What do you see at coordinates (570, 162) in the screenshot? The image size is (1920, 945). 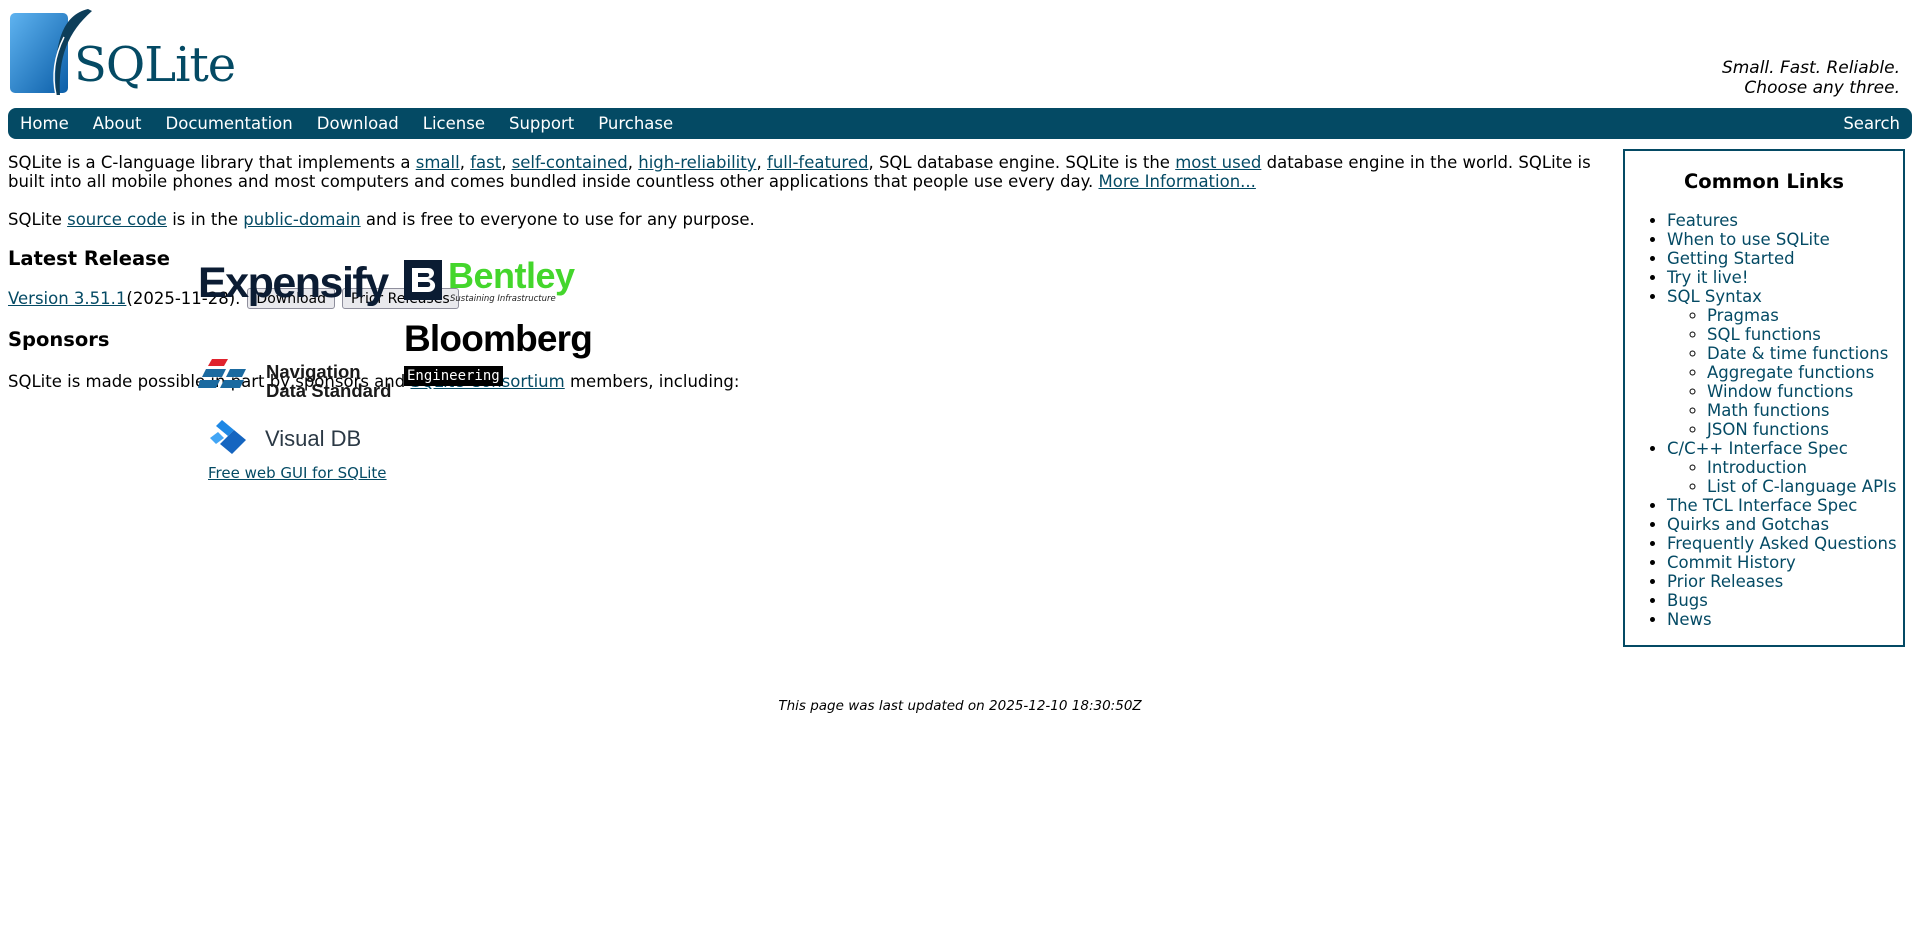 I see `link-self-contained: self-contained` at bounding box center [570, 162].